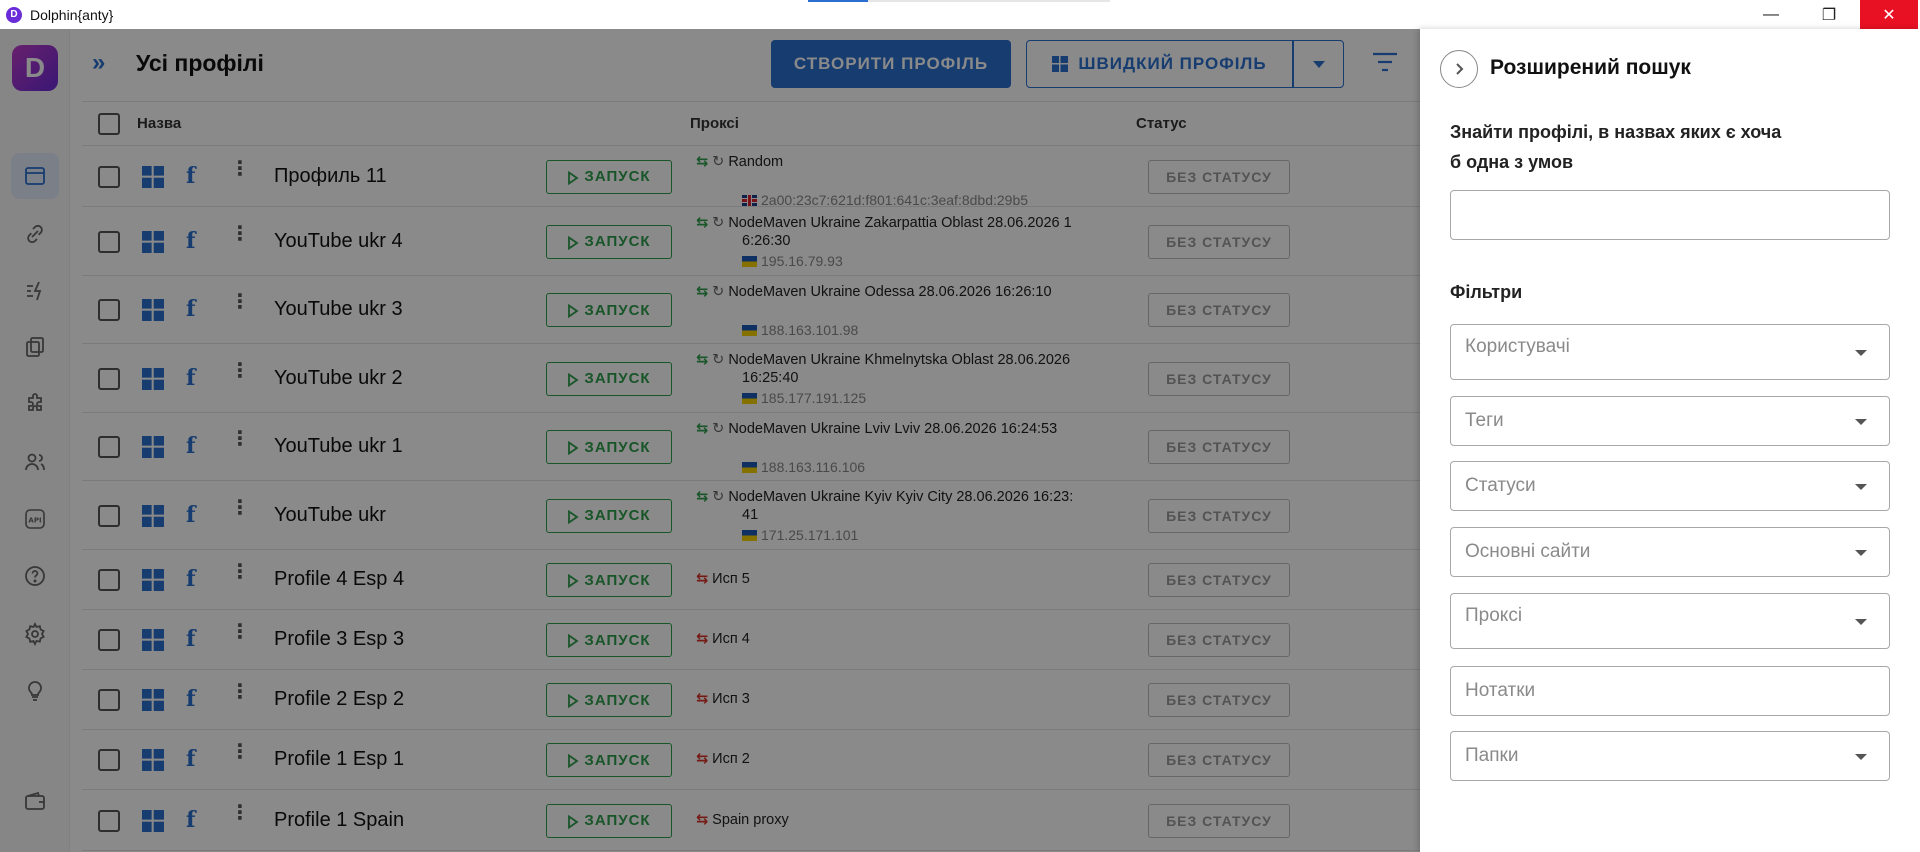 Image resolution: width=1920 pixels, height=852 pixels. What do you see at coordinates (1494, 615) in the screenshot?
I see `filter-placeholder: Проксі` at bounding box center [1494, 615].